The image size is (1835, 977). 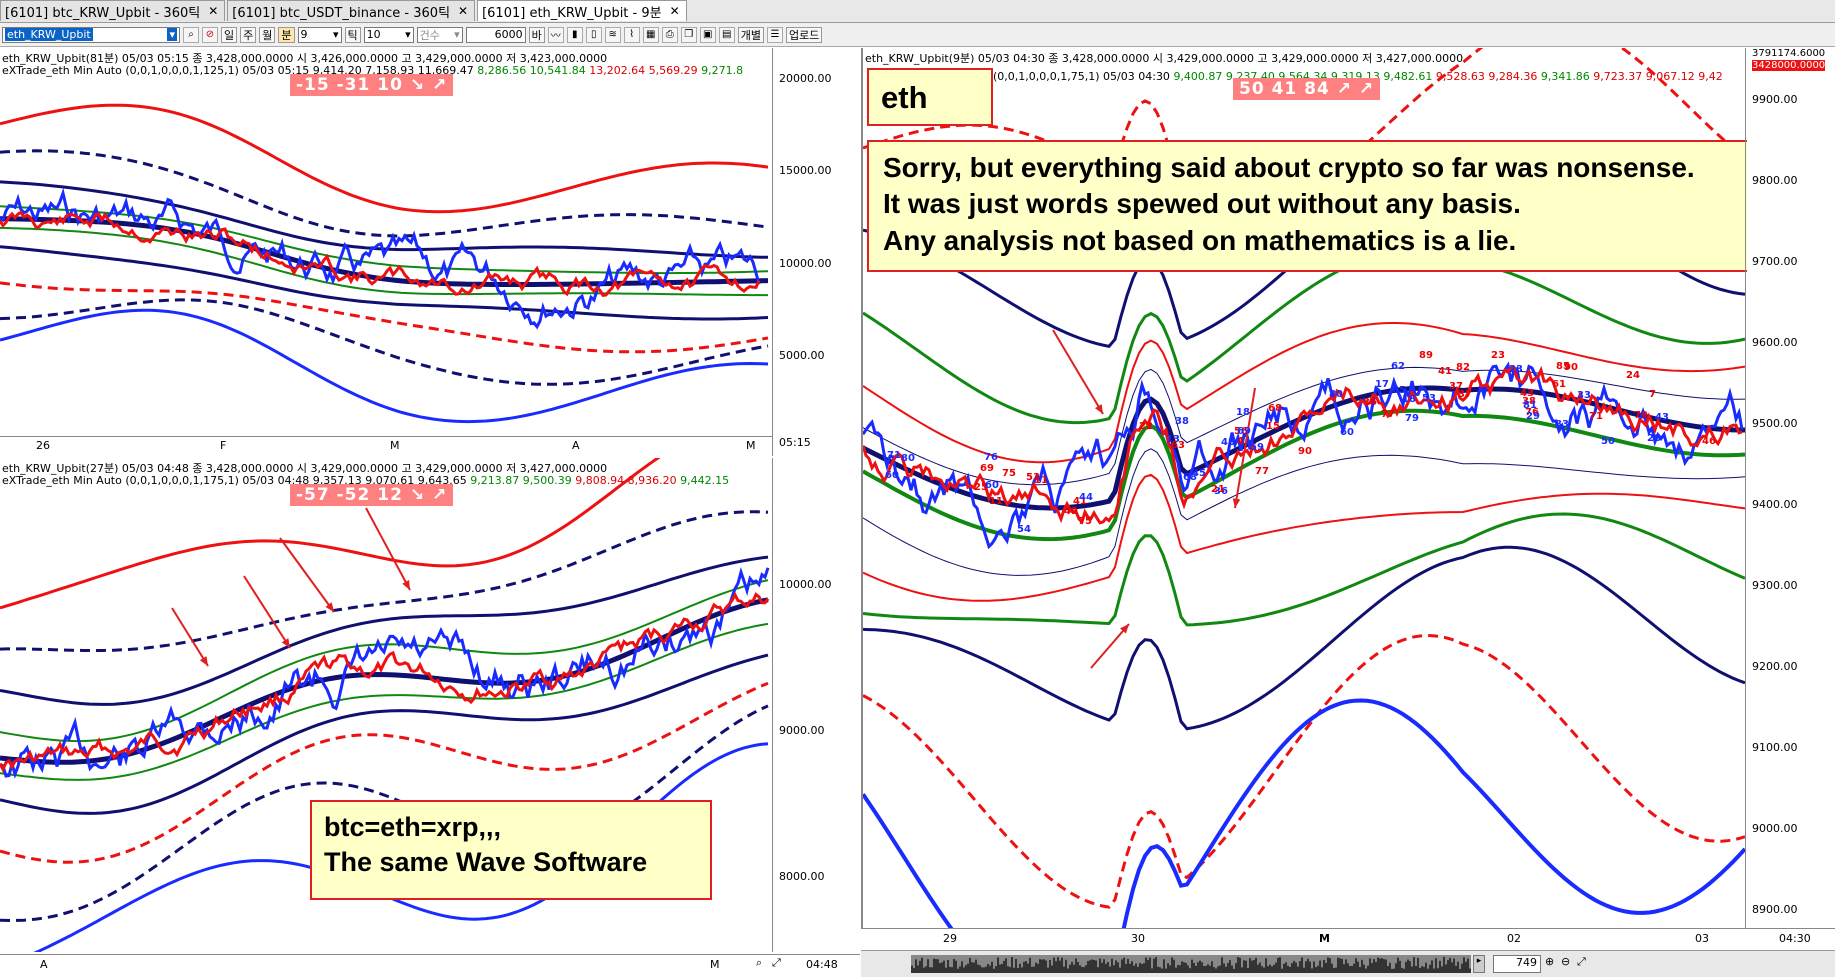 I want to click on y-tick-label: 15000.00, so click(x=805, y=170).